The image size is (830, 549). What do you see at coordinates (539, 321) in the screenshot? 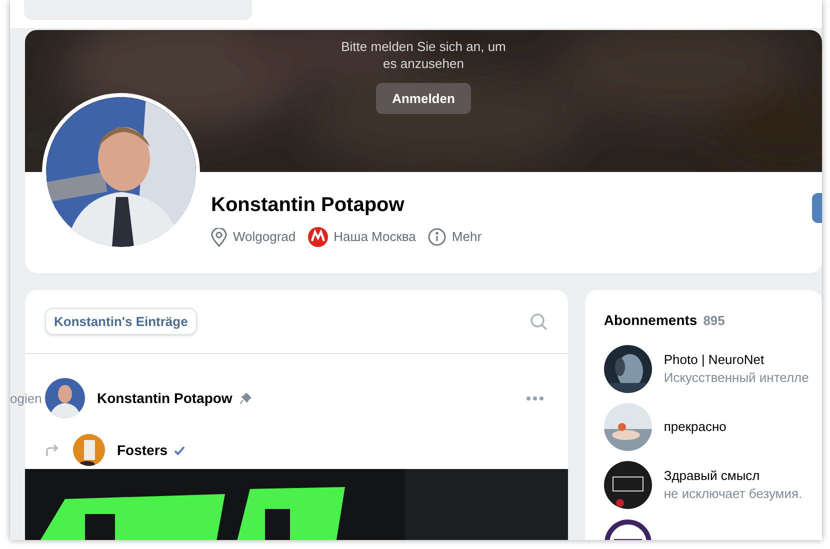
I see `search-icon` at bounding box center [539, 321].